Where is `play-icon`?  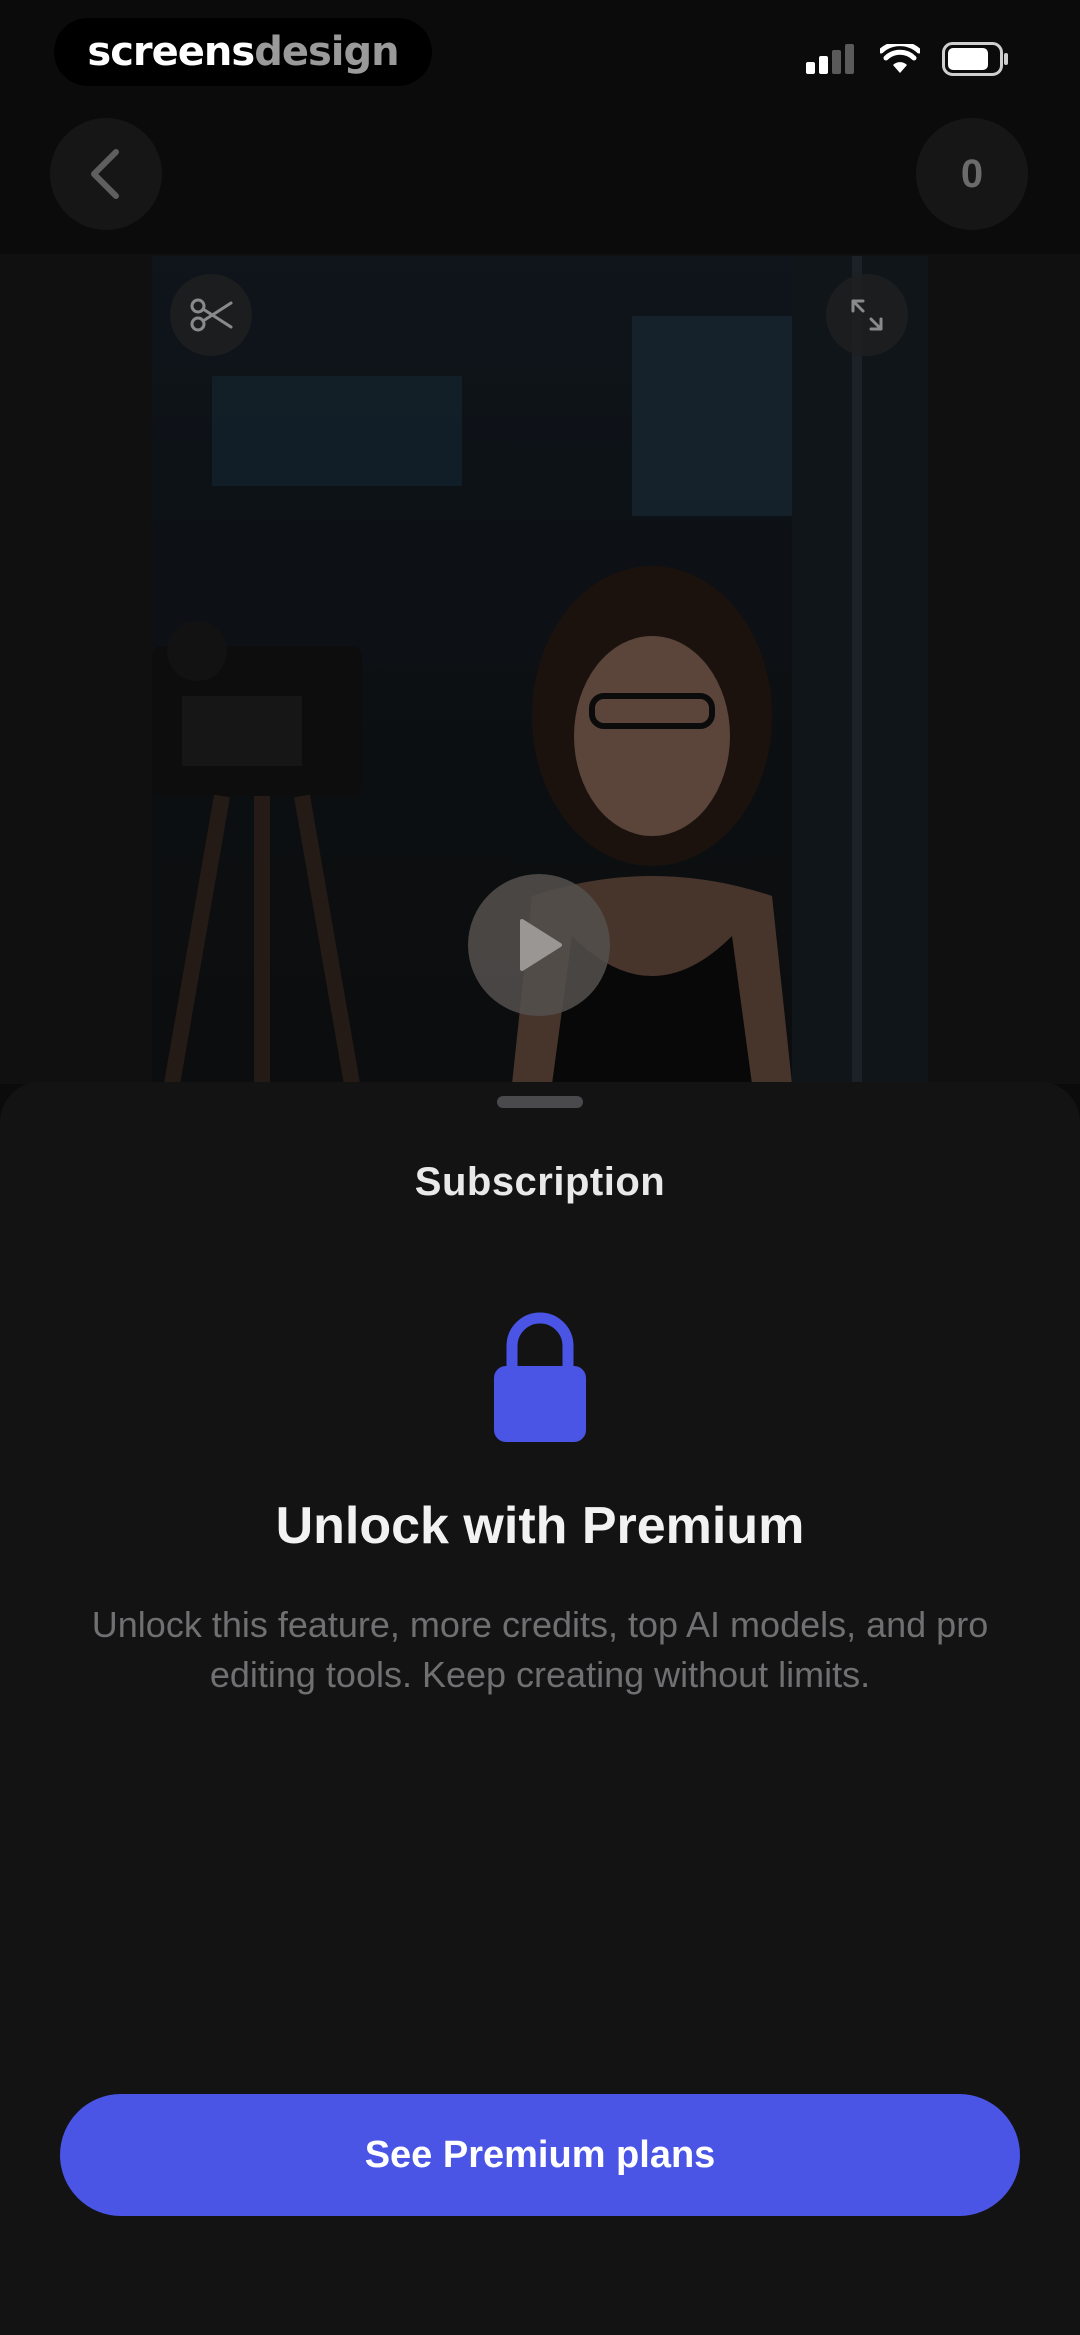
play-icon is located at coordinates (541, 945).